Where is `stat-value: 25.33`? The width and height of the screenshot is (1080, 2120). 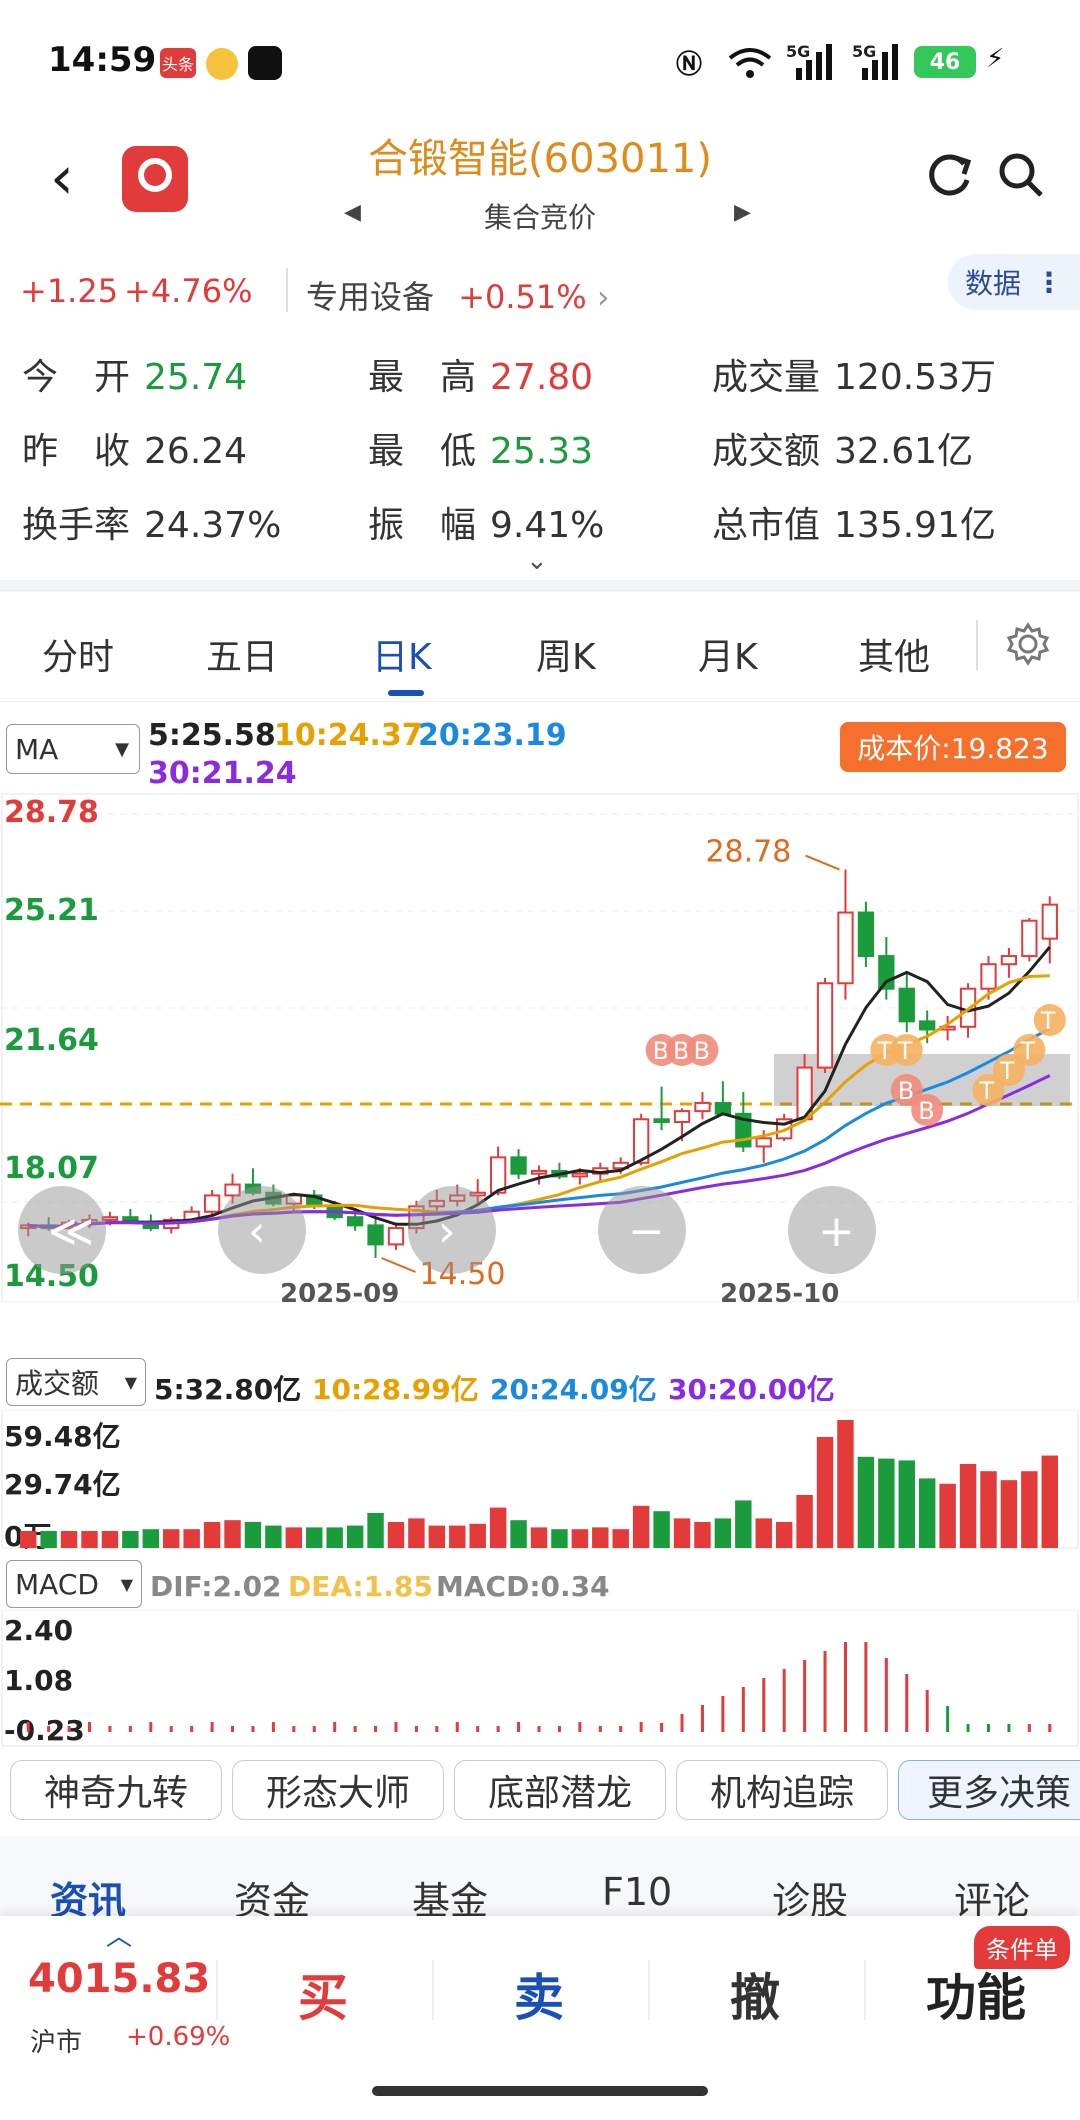 stat-value: 25.33 is located at coordinates (542, 451).